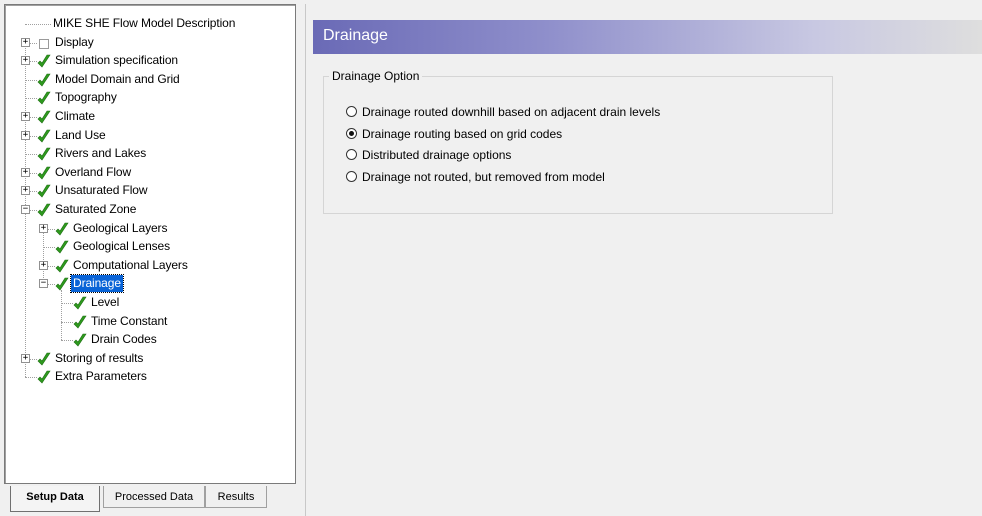  What do you see at coordinates (376, 76) in the screenshot?
I see `drainage-option-group-label: Drainage Option` at bounding box center [376, 76].